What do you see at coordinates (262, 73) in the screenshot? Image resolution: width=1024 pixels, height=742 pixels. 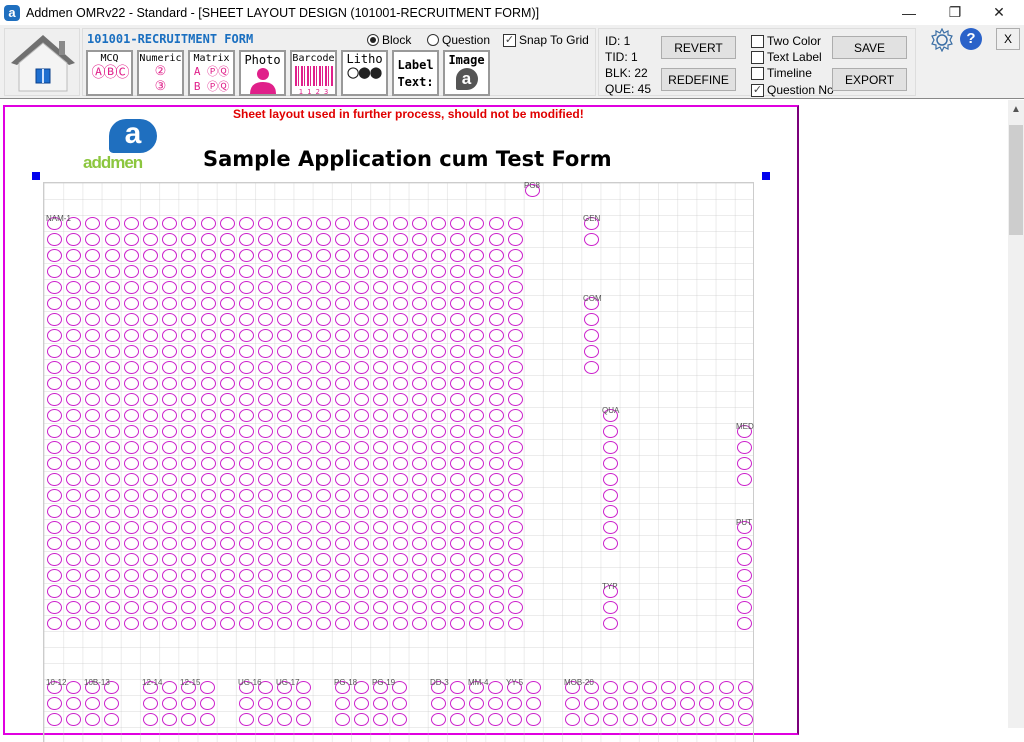 I see `tool-photo: Photo` at bounding box center [262, 73].